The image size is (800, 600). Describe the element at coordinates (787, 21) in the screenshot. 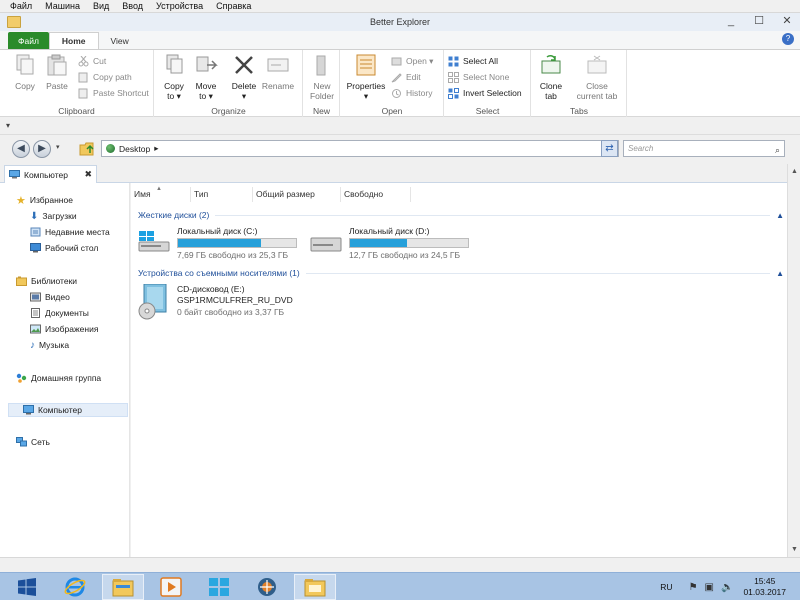

I see `close-button: ✕` at that location.